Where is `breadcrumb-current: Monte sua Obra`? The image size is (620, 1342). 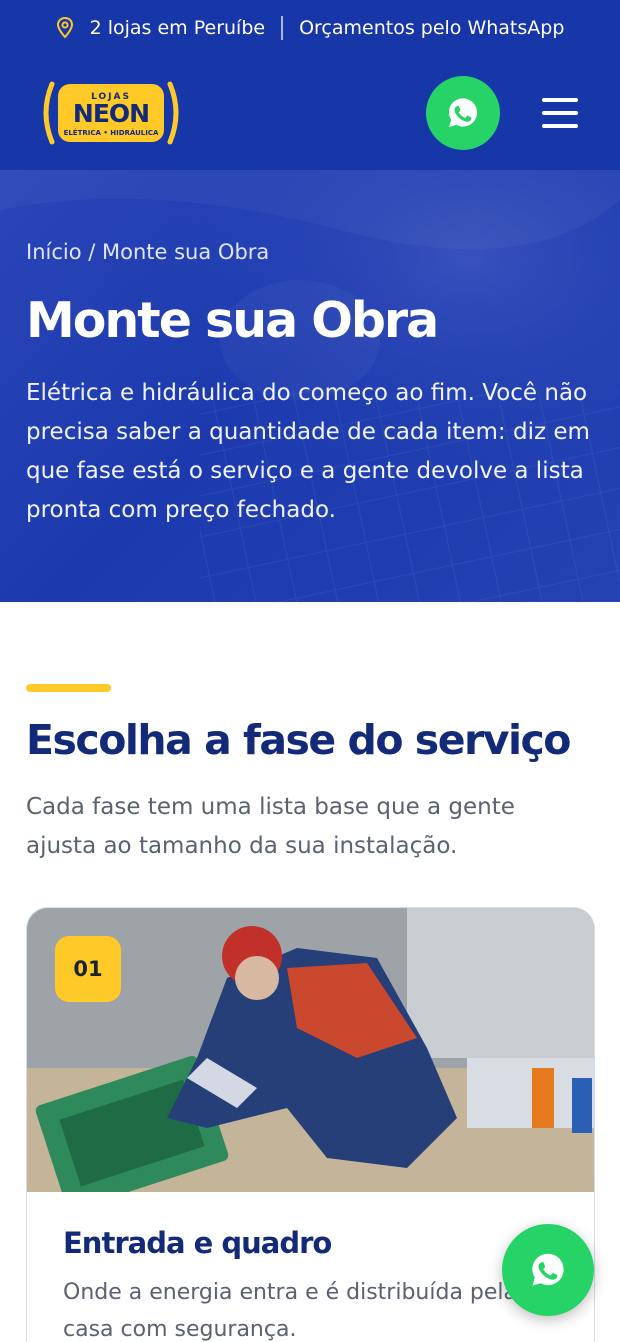 breadcrumb-current: Monte sua Obra is located at coordinates (186, 252).